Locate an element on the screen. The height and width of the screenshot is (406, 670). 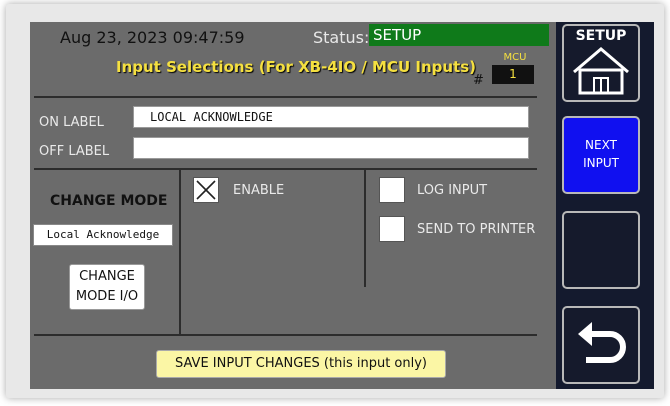
change-mode-button-line2: MODE I/O is located at coordinates (107, 296).